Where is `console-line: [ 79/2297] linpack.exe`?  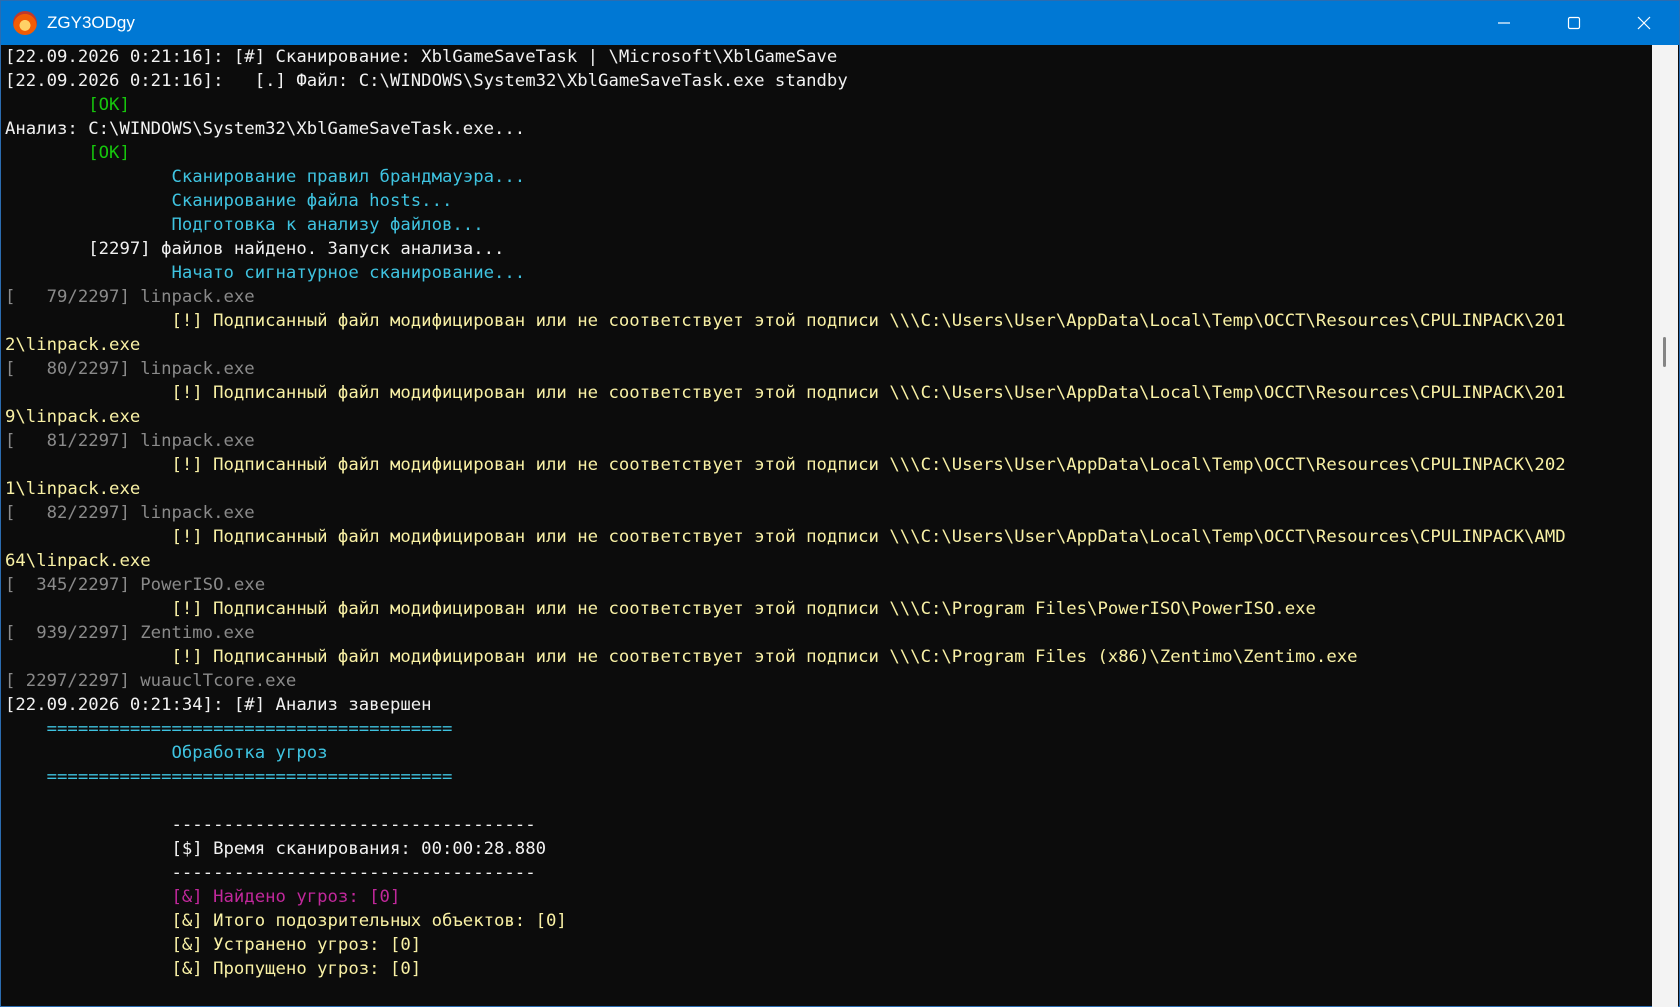
console-line: [ 79/2297] linpack.exe is located at coordinates (130, 297).